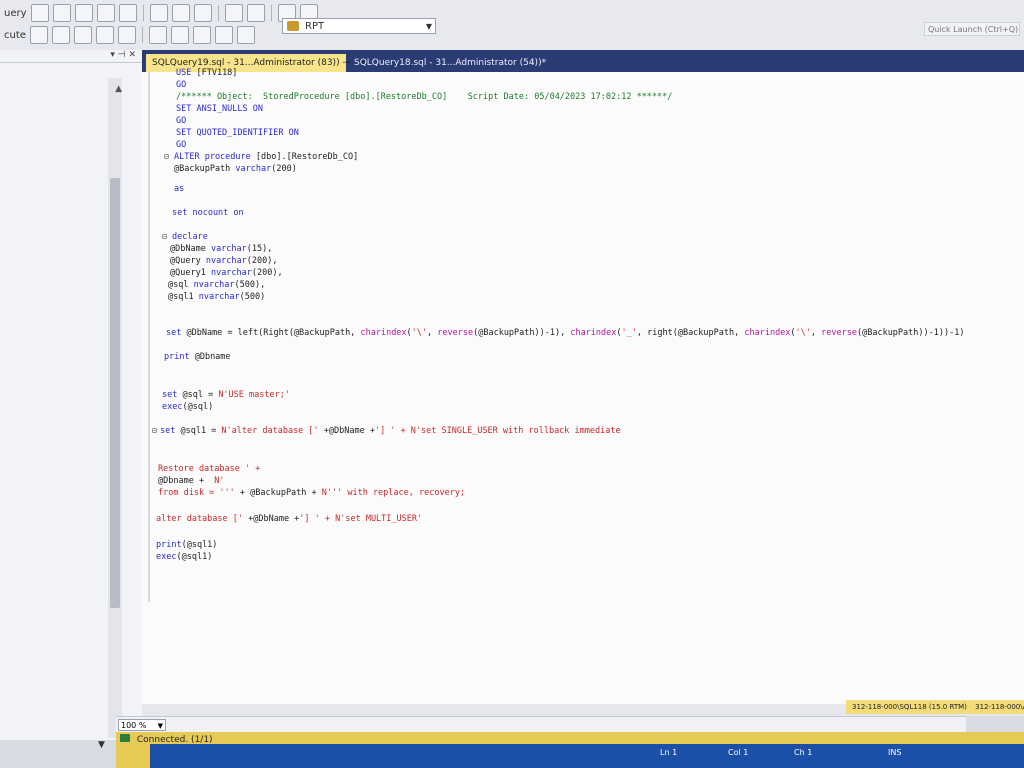 This screenshot has height=768, width=1024. What do you see at coordinates (233, 13) in the screenshot?
I see `undo-icon` at bounding box center [233, 13].